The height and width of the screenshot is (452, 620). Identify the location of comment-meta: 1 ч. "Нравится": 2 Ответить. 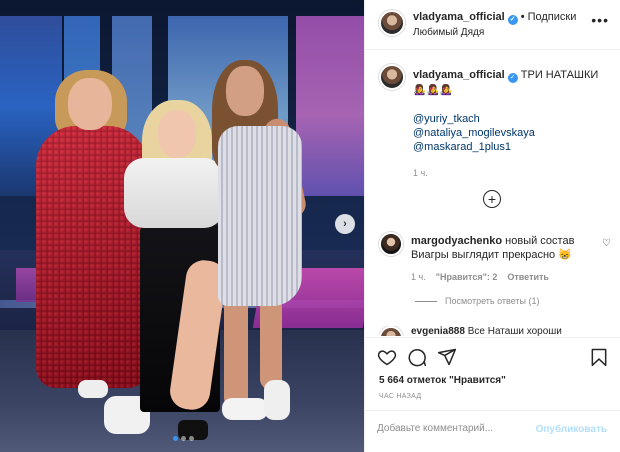
(480, 277).